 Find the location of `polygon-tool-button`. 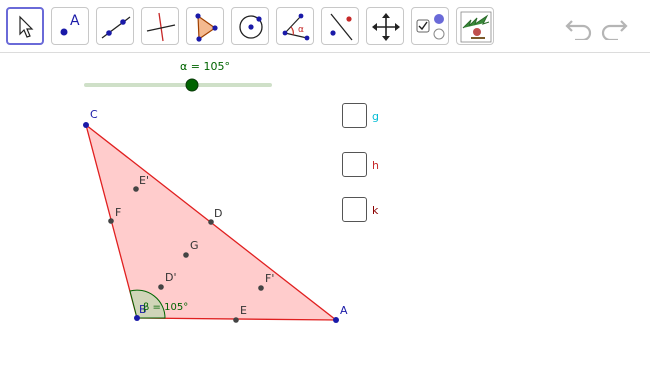

polygon-tool-button is located at coordinates (205, 26).